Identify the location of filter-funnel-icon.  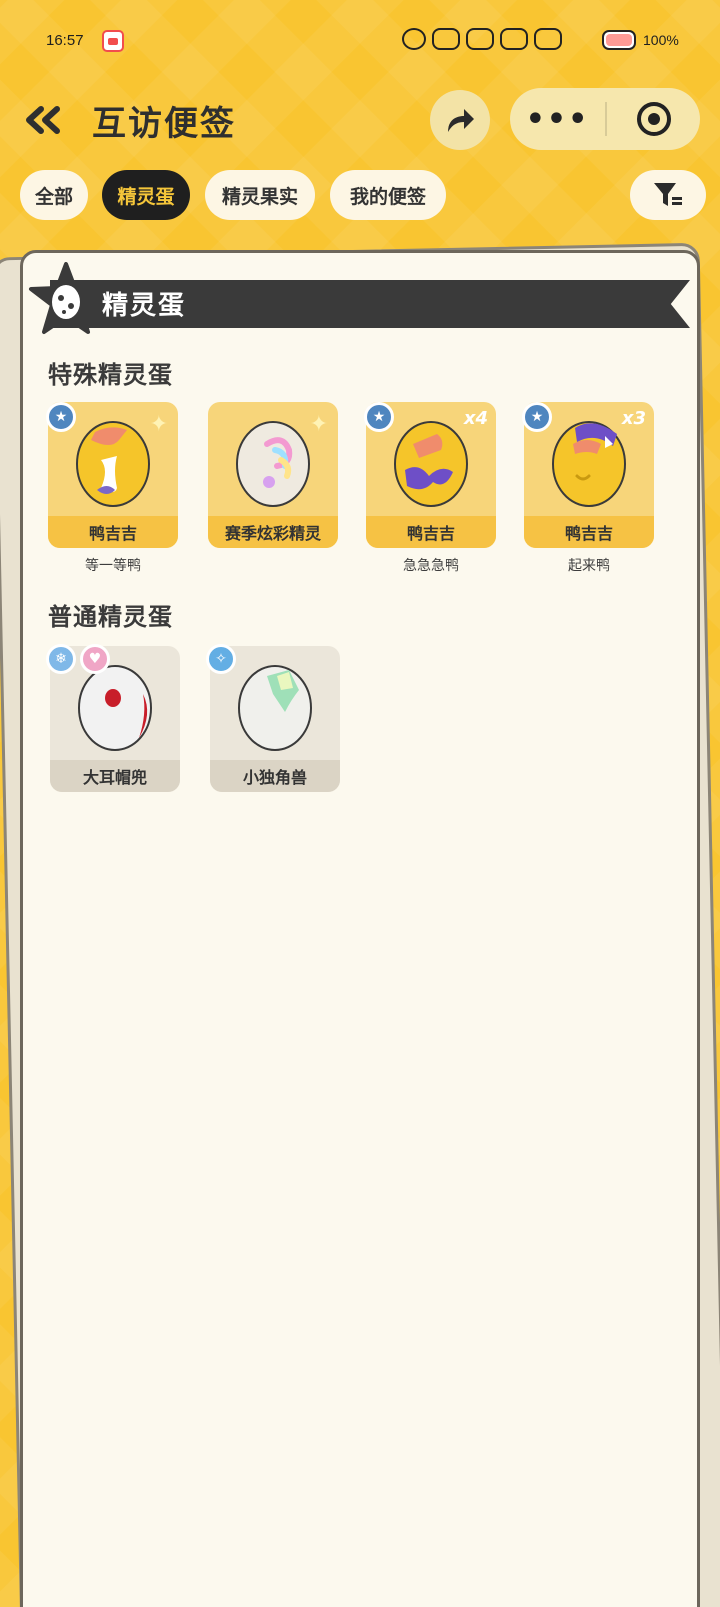
(668, 194).